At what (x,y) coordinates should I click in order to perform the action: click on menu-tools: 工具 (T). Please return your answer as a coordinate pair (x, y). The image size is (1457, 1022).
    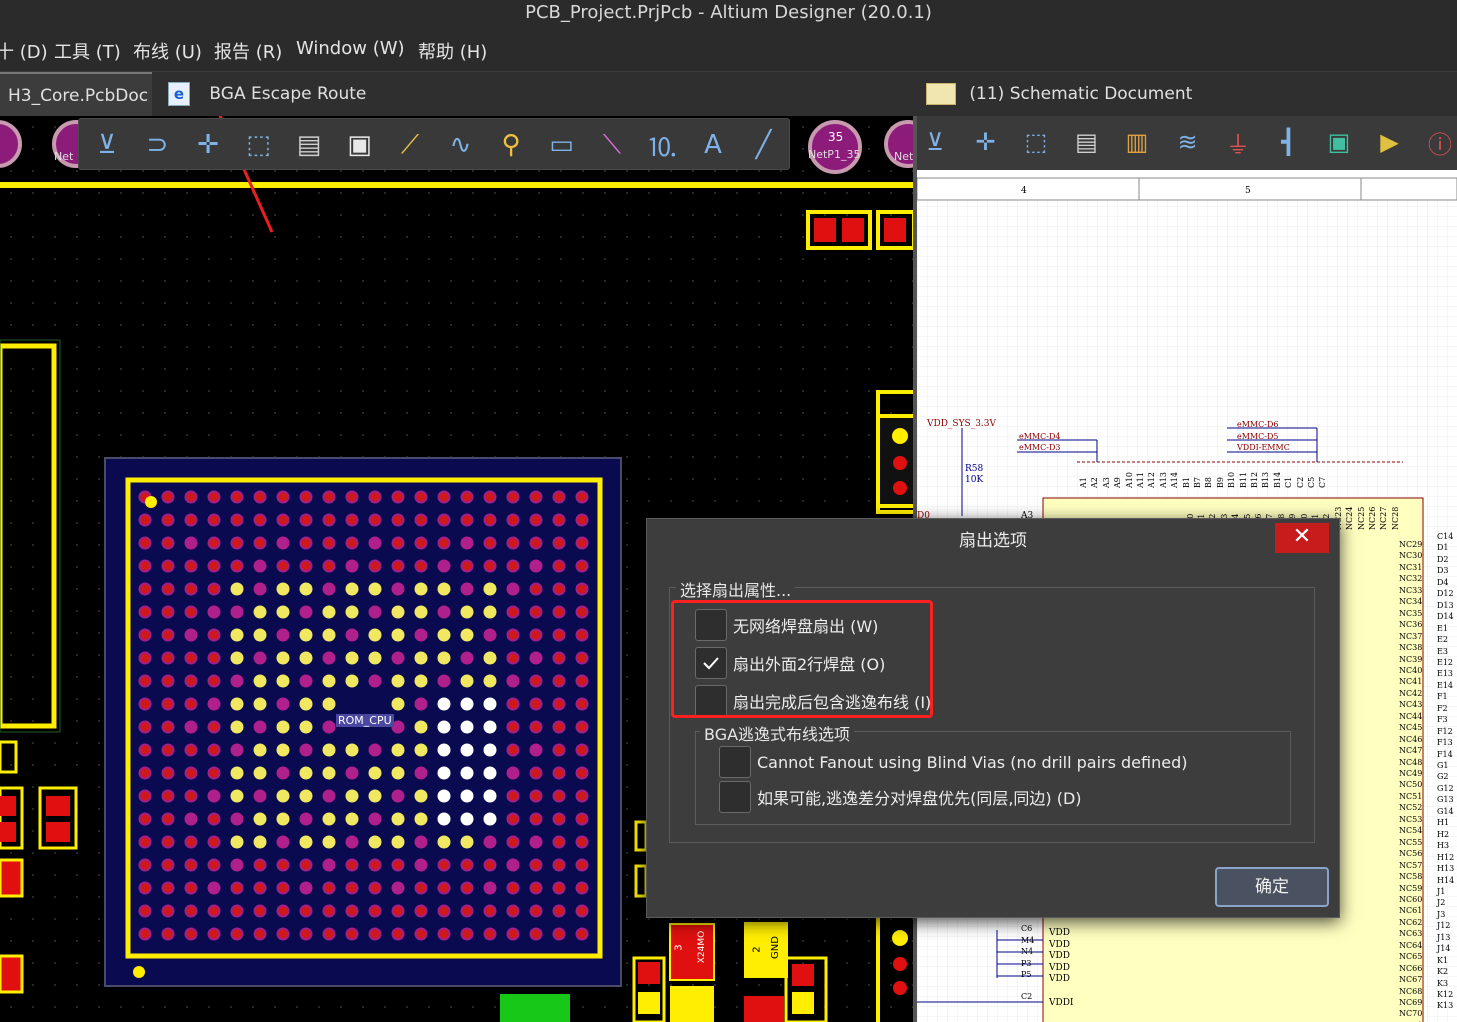
    Looking at the image, I should click on (87, 51).